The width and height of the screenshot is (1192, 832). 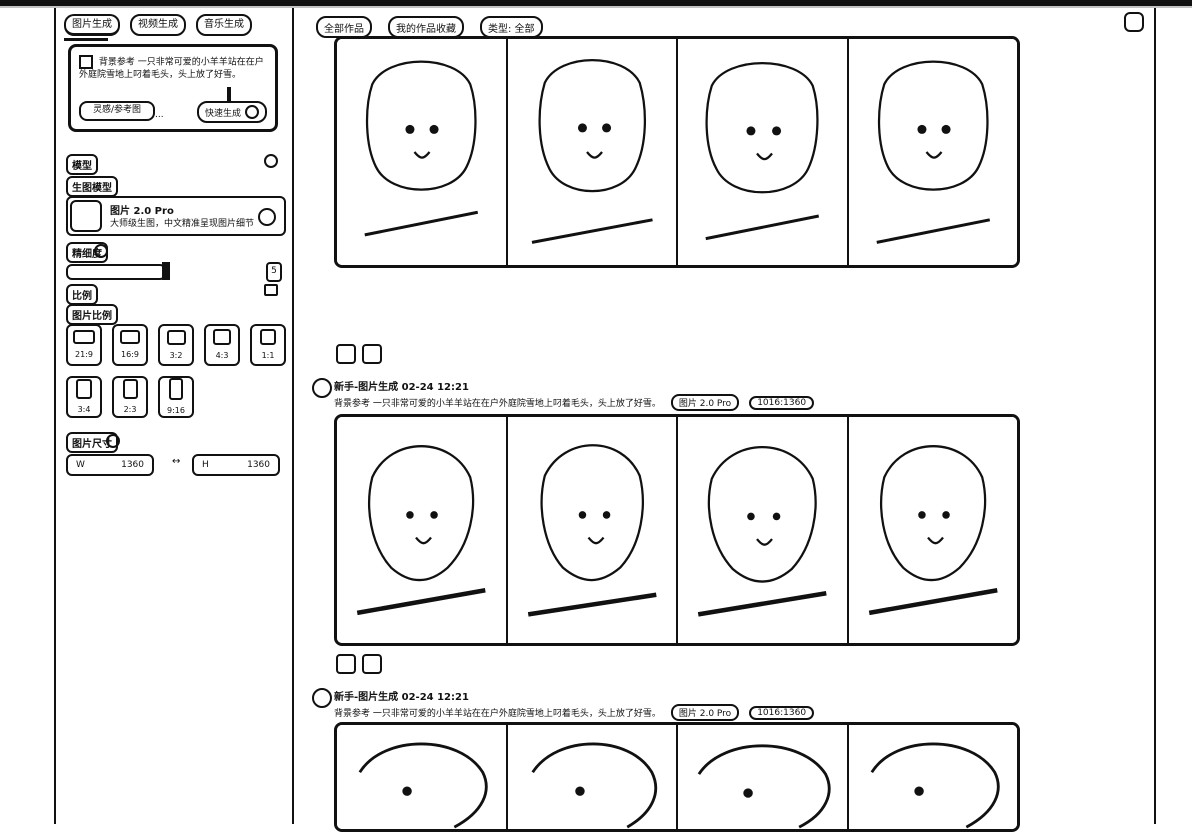 What do you see at coordinates (118, 271) in the screenshot?
I see `quality-slider` at bounding box center [118, 271].